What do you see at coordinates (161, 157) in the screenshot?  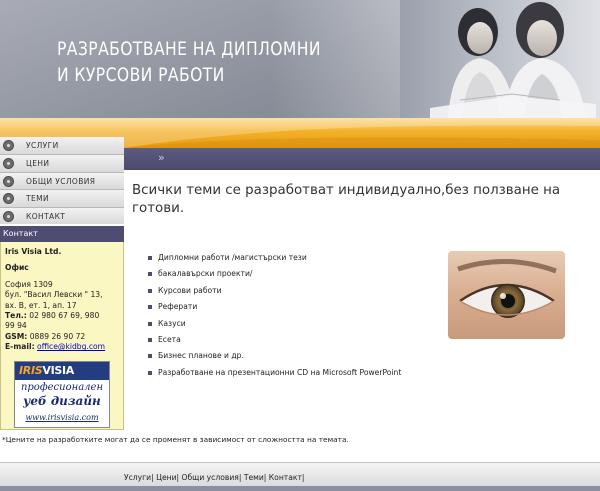 I see `double-arrow-icon: »` at bounding box center [161, 157].